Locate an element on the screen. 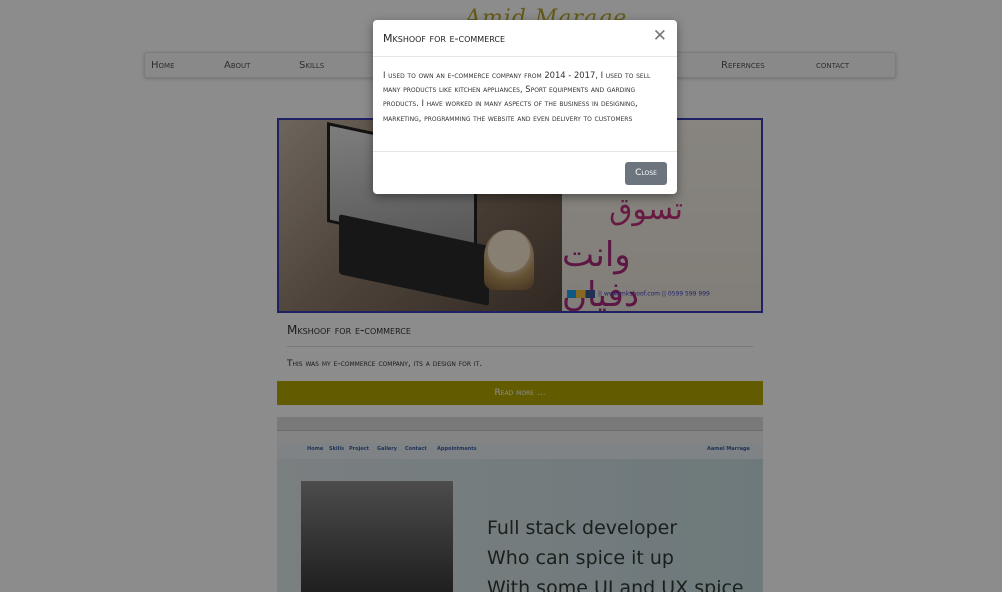 The image size is (1002, 592). modal-footer: Close is located at coordinates (525, 172).